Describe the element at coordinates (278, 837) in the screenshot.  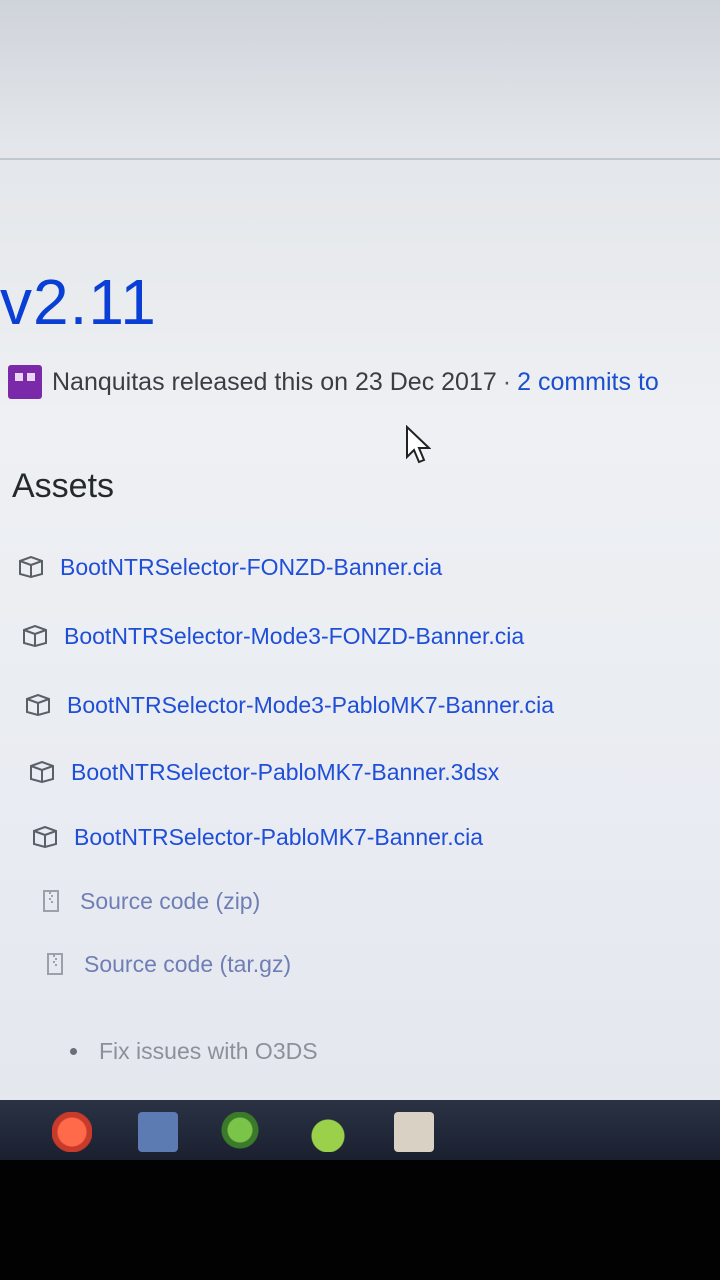
I see `asset-link: BootNTRSelector-PabloMK7-Banner.cia` at that location.